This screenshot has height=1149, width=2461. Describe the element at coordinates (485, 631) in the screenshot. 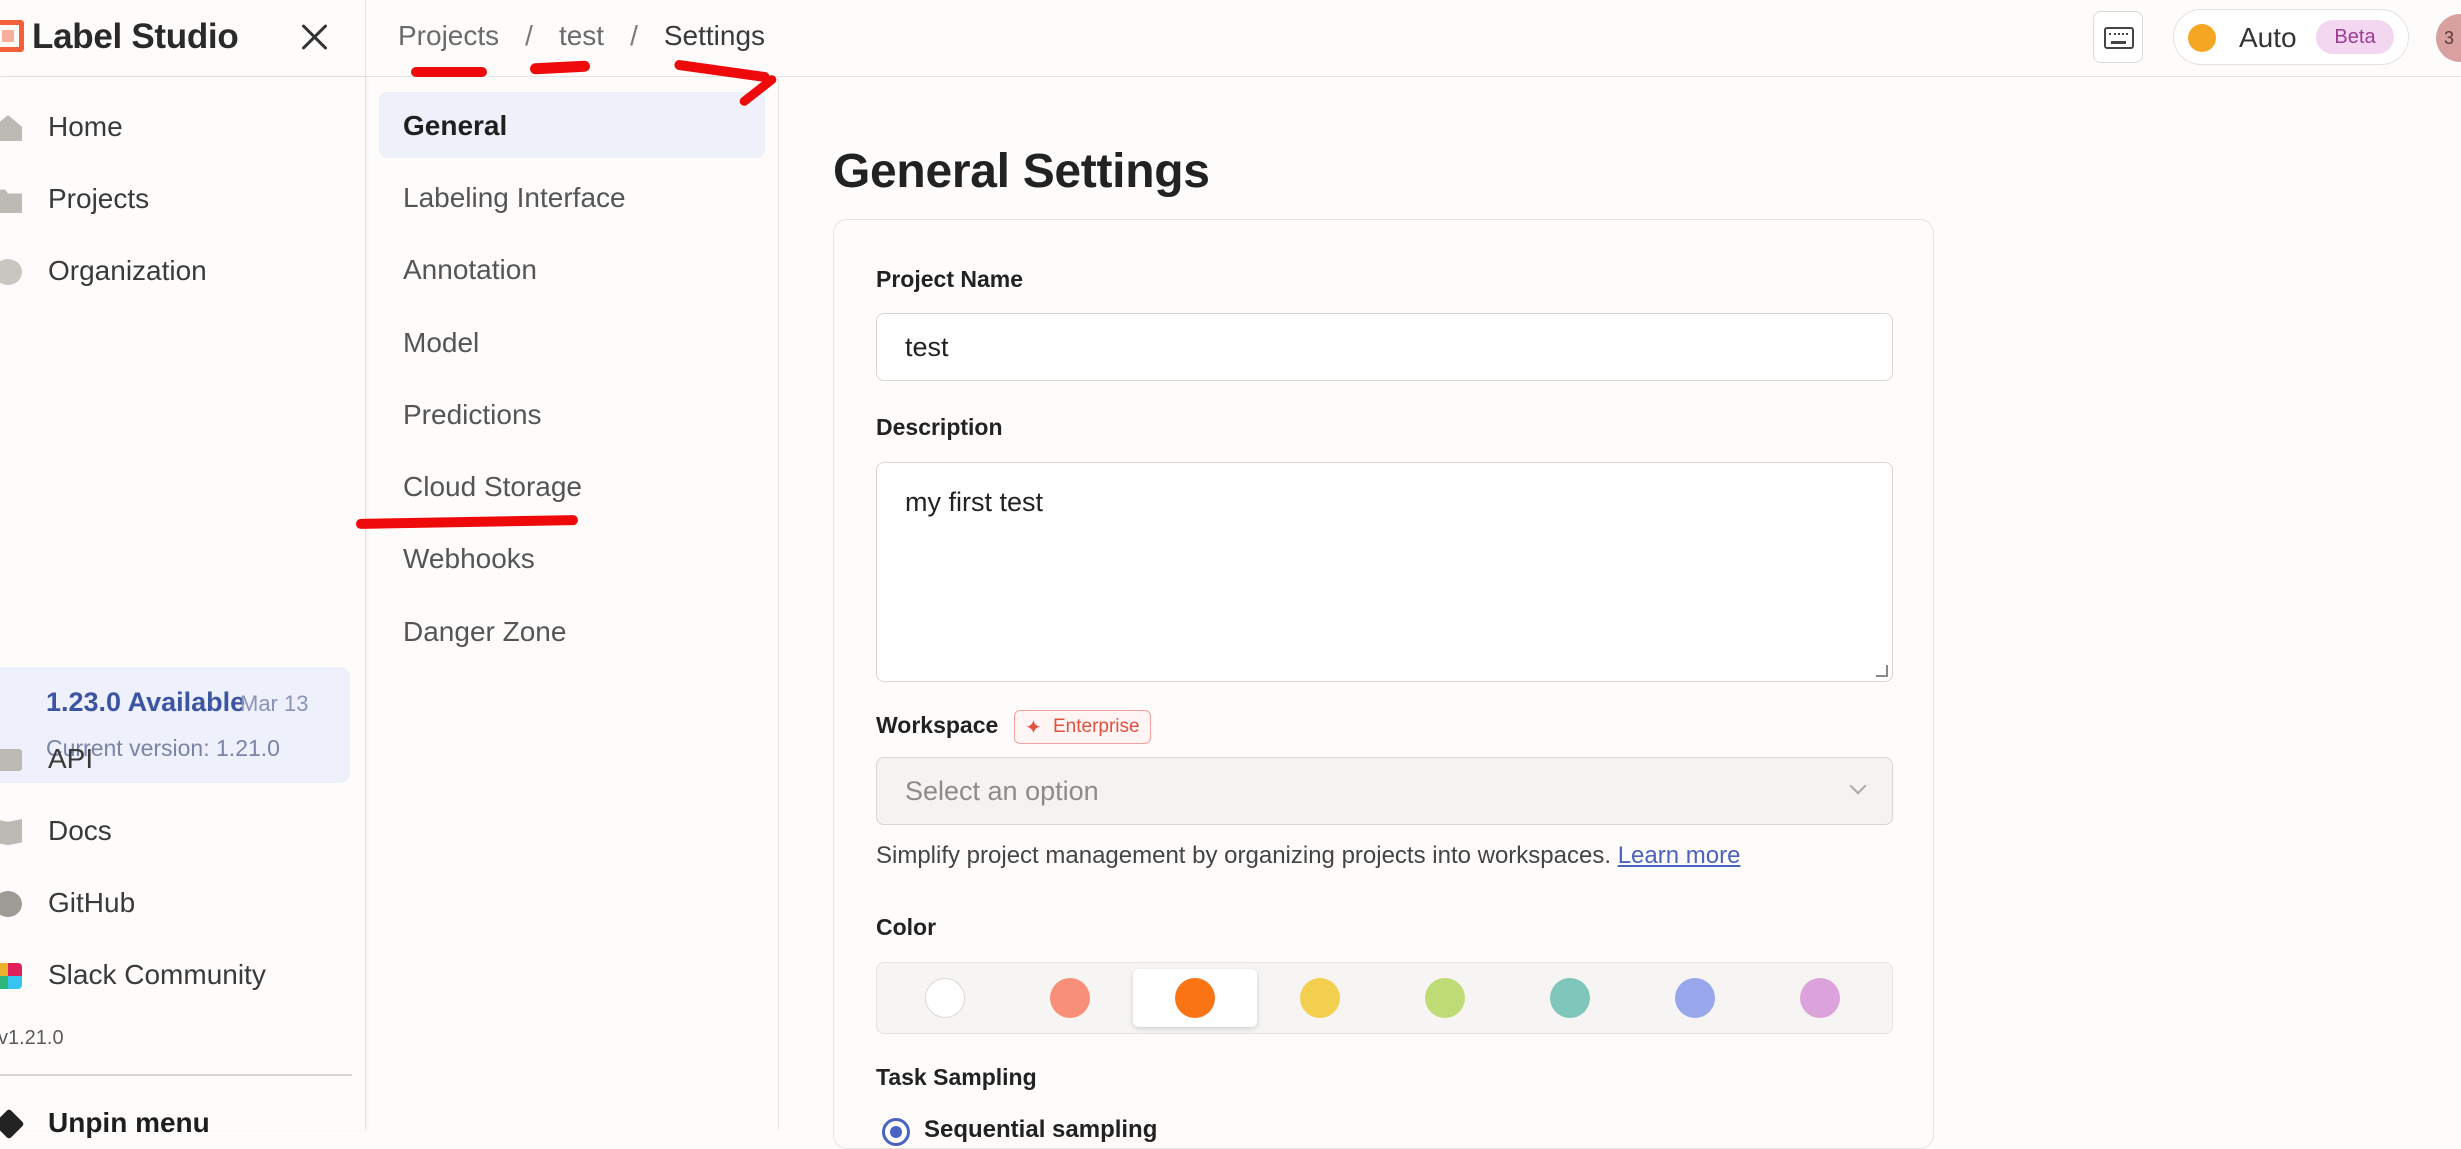

I see `settings-tab-label: Danger Zone` at that location.